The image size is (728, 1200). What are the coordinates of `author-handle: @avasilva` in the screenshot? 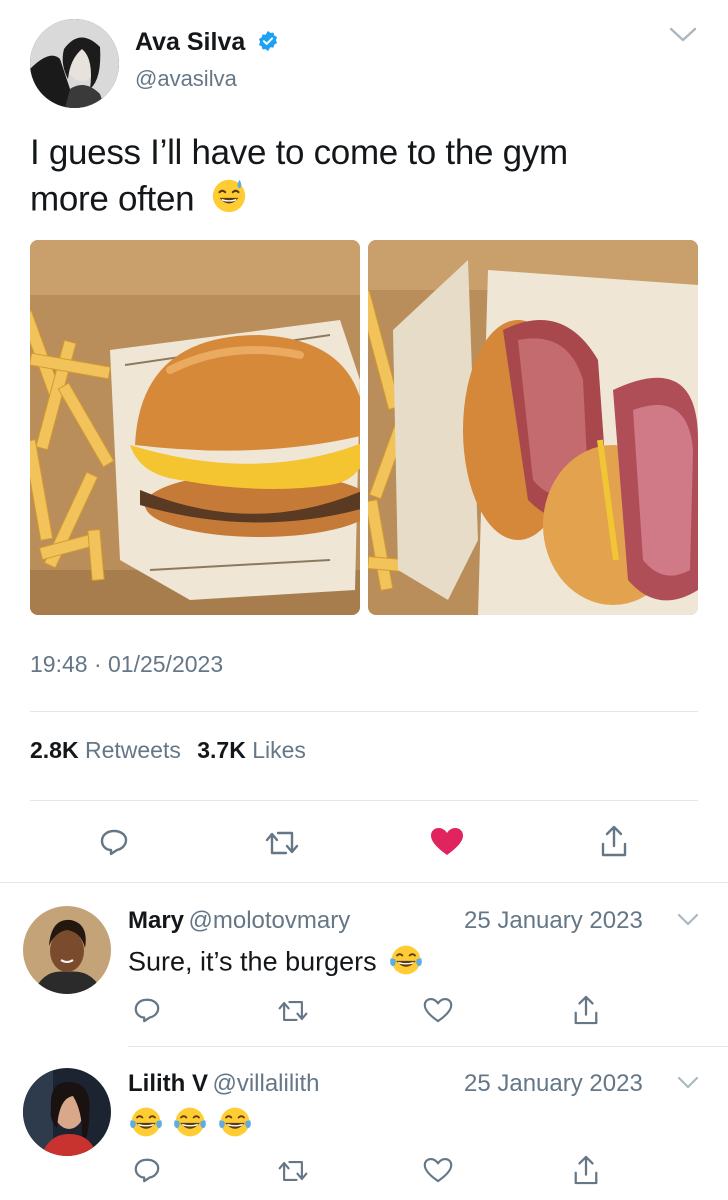 It's located at (186, 79).